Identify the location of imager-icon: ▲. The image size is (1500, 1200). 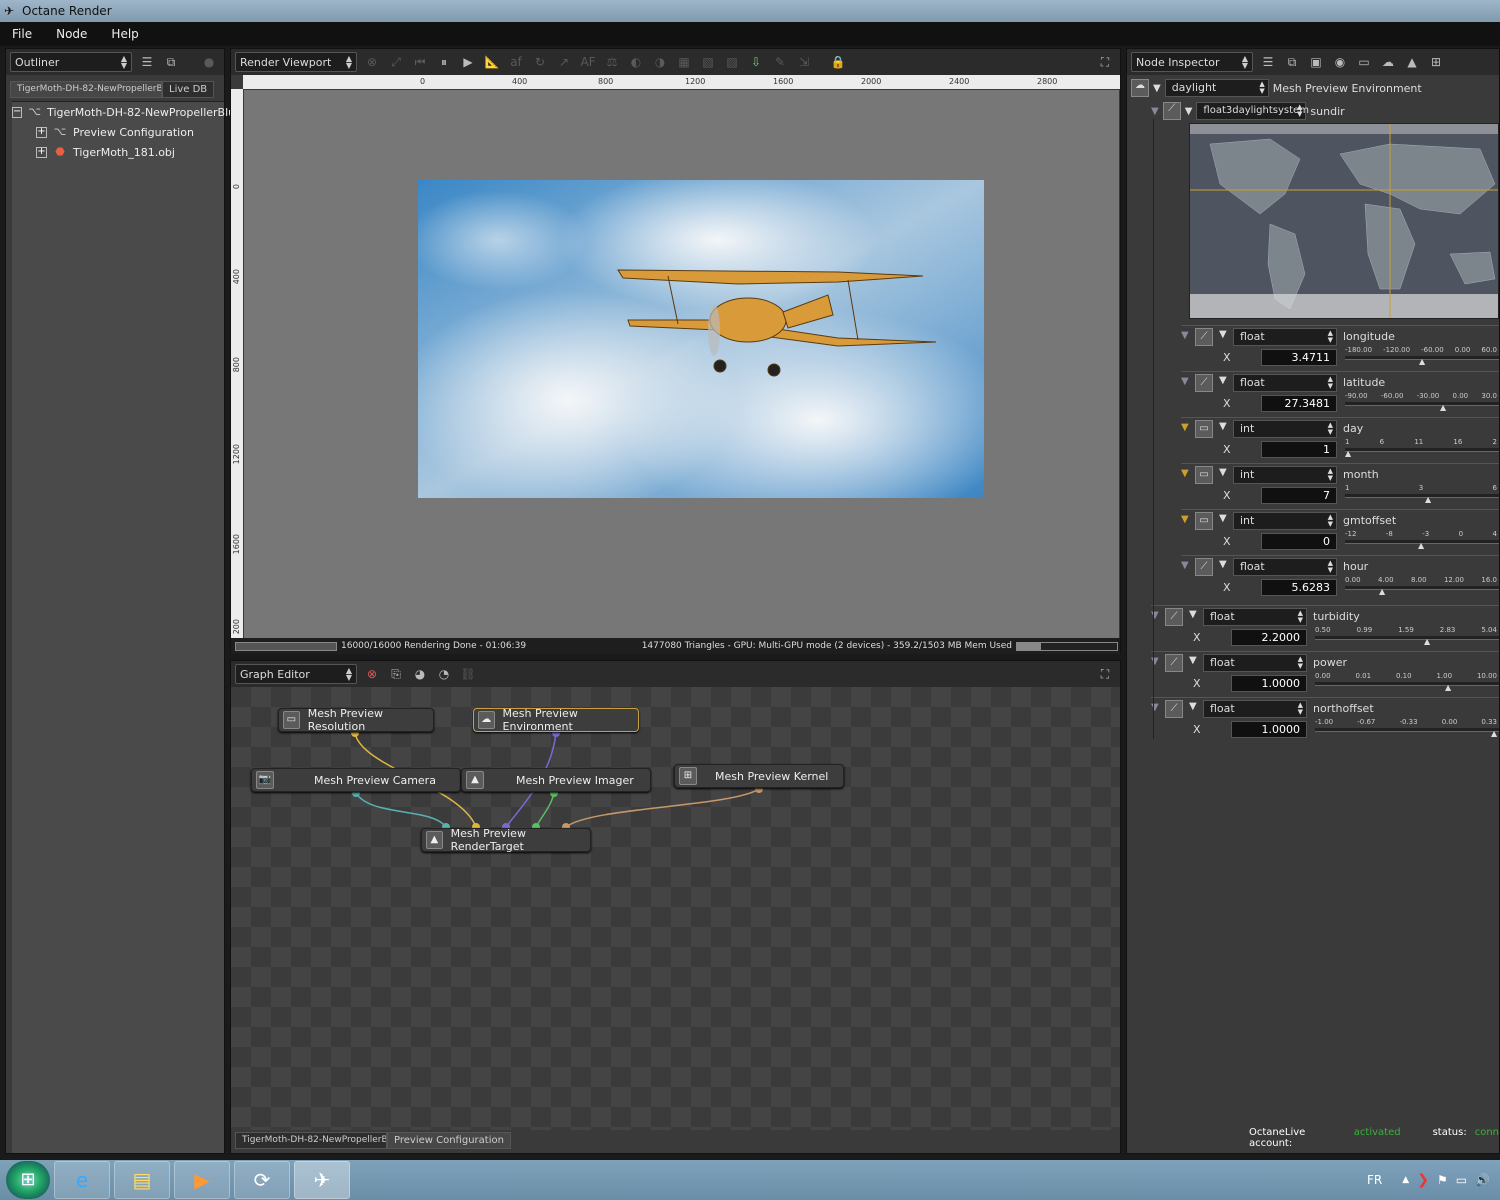
(1412, 62).